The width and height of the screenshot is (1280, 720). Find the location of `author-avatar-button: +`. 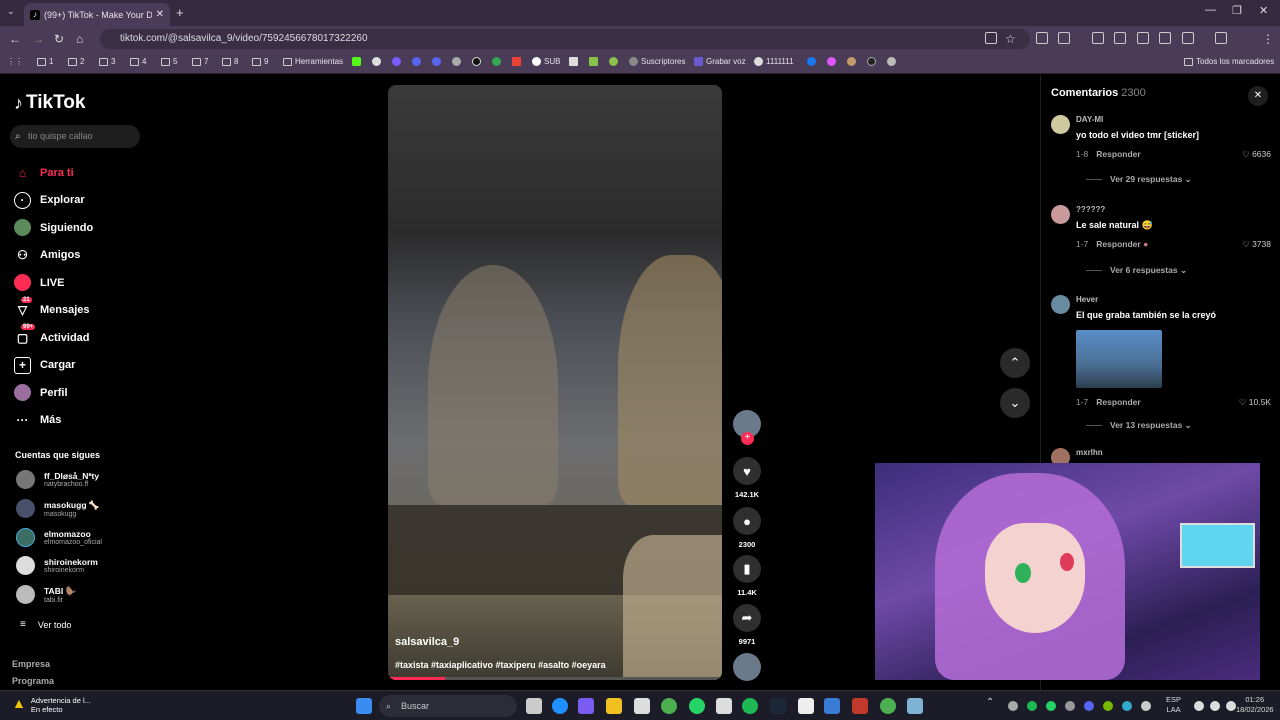

author-avatar-button: + is located at coordinates (747, 427).